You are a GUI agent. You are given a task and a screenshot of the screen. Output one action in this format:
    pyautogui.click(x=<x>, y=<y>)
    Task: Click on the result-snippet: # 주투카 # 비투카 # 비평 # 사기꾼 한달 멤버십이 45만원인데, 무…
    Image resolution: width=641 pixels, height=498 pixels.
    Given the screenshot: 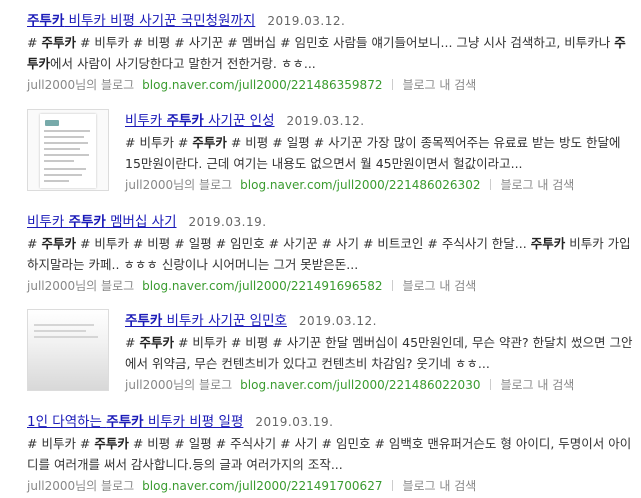 What is the action you would take?
    pyautogui.click(x=379, y=353)
    